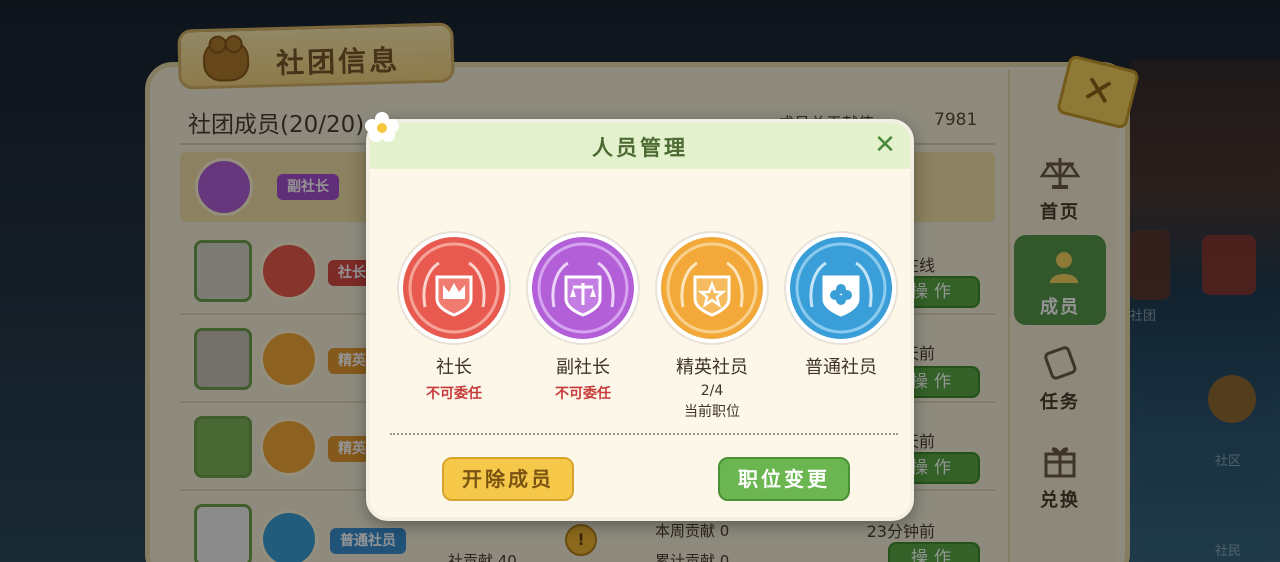  Describe the element at coordinates (382, 127) in the screenshot. I see `flower-icon` at that location.